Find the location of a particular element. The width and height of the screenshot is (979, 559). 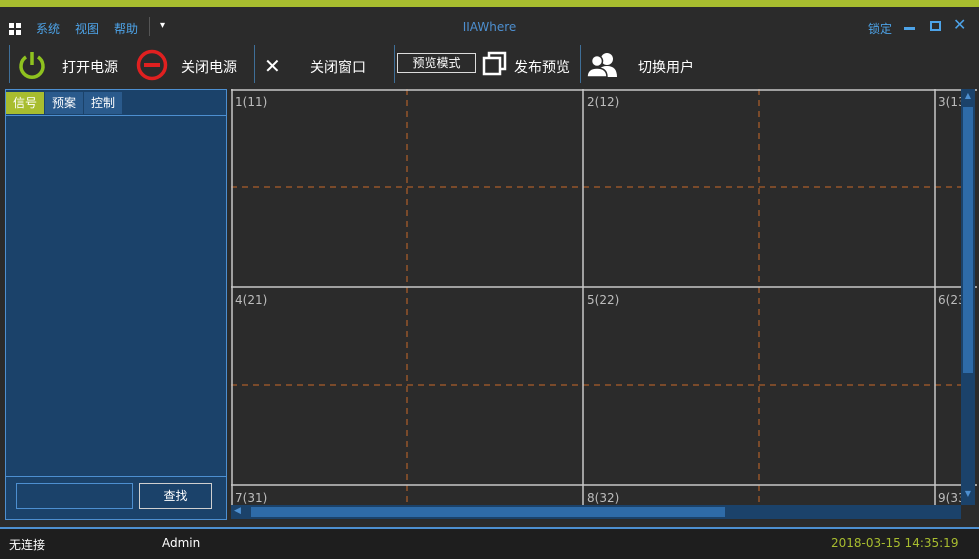

vertical-scroll-thumb is located at coordinates (968, 240).